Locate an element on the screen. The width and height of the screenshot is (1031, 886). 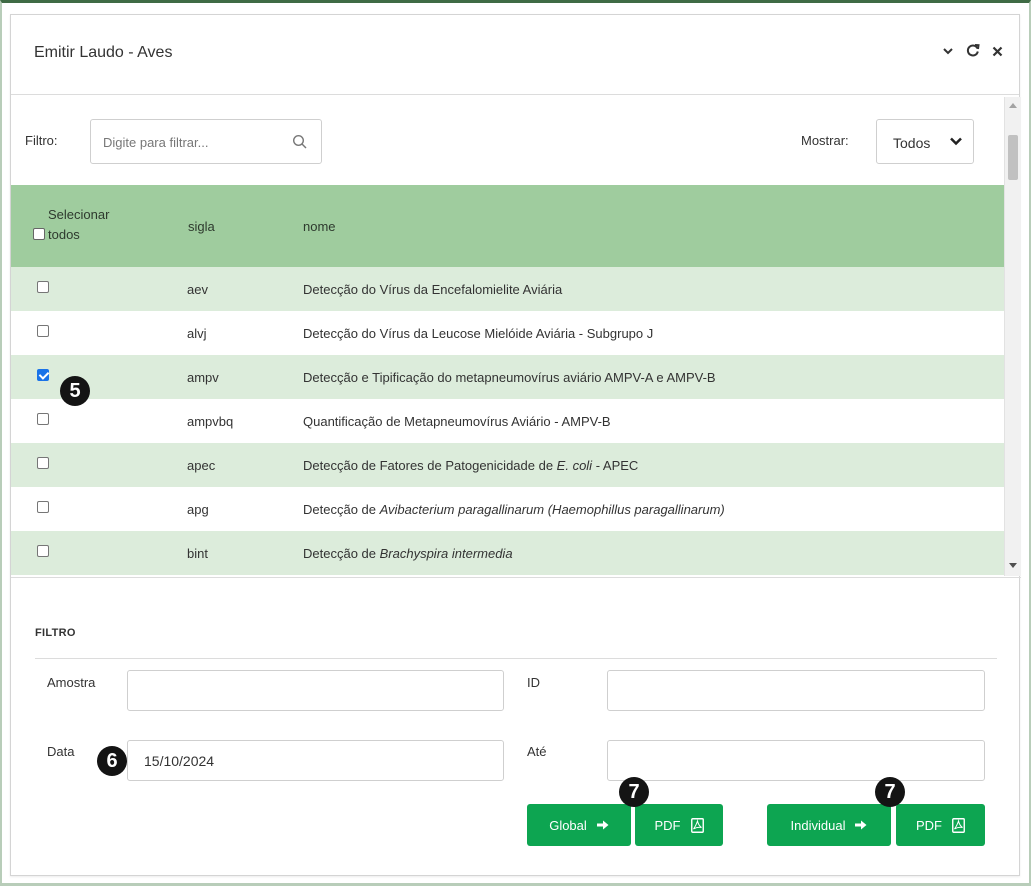
search-input is located at coordinates (193, 142).